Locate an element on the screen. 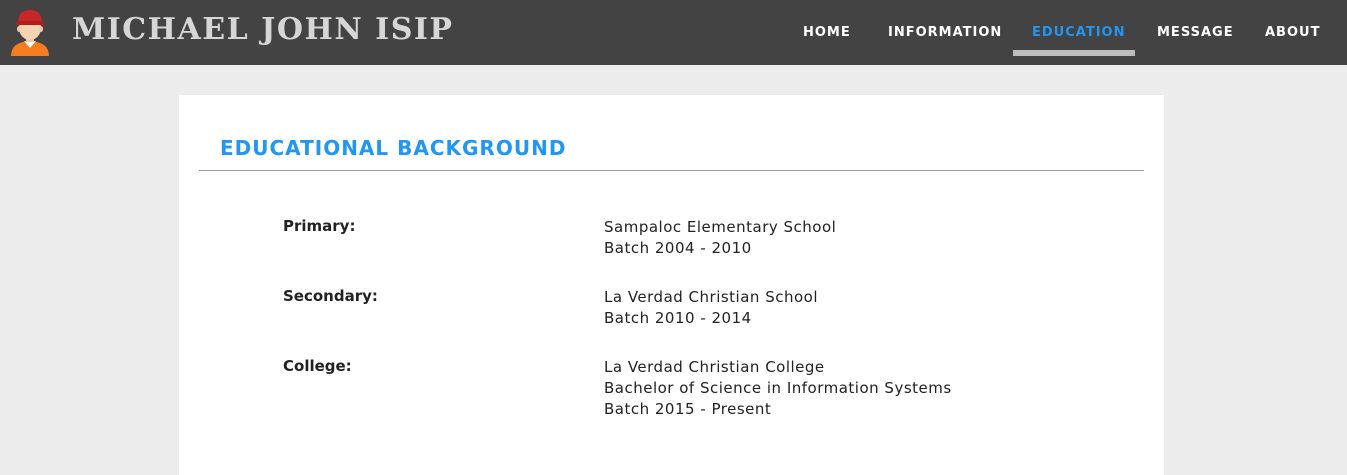 Image resolution: width=1347 pixels, height=475 pixels. batch-years: Batch 2010 - 2014 is located at coordinates (678, 318).